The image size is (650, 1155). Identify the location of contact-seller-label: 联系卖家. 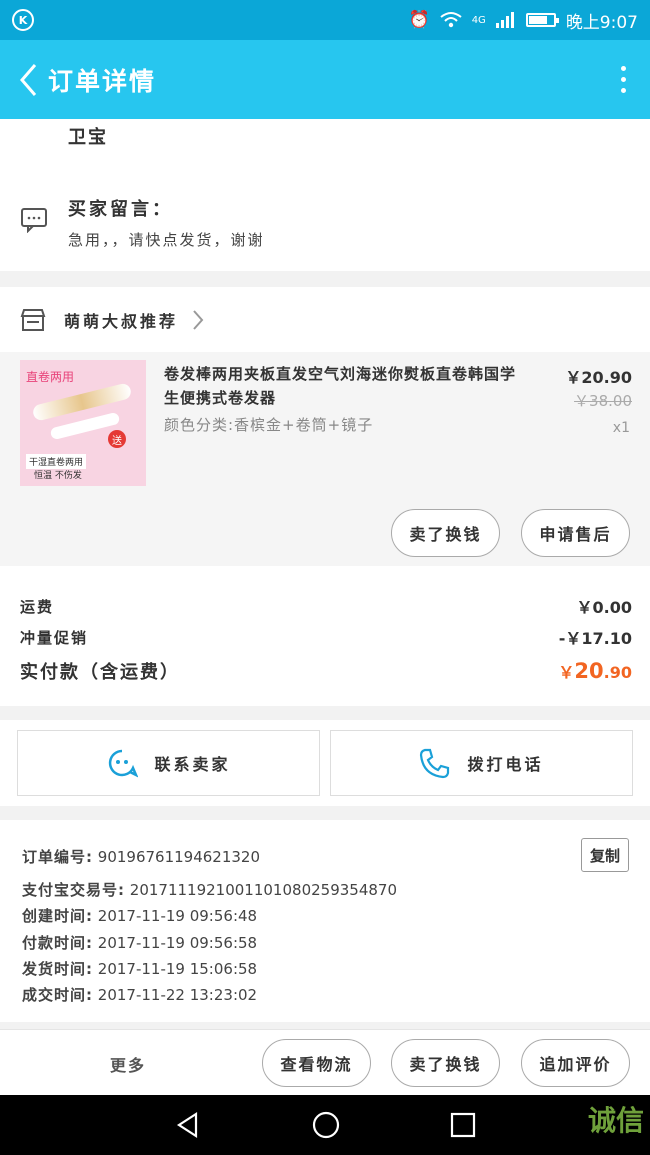
(192, 764).